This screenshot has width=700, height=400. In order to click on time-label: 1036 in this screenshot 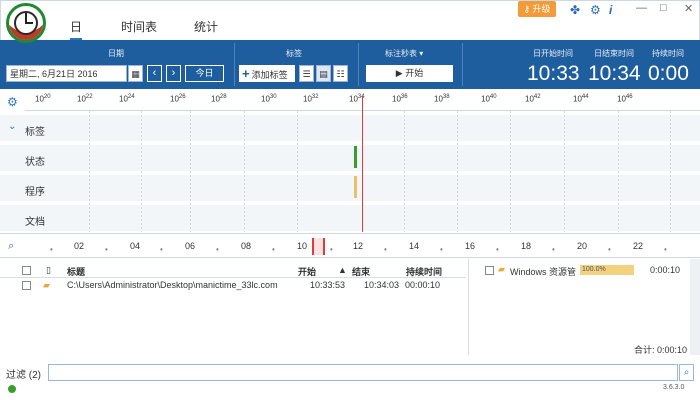, I will do `click(400, 99)`.